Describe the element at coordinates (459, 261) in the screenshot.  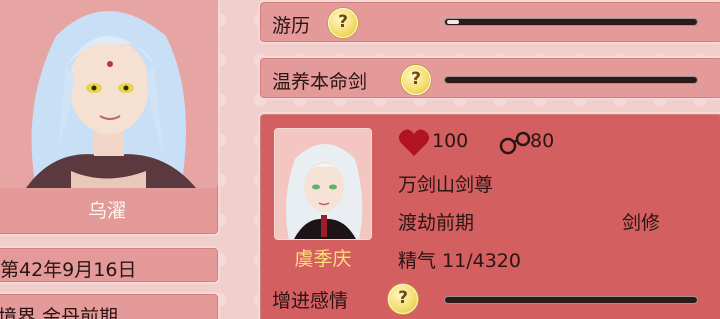
I see `companion-essence: 精气 11/4320` at that location.